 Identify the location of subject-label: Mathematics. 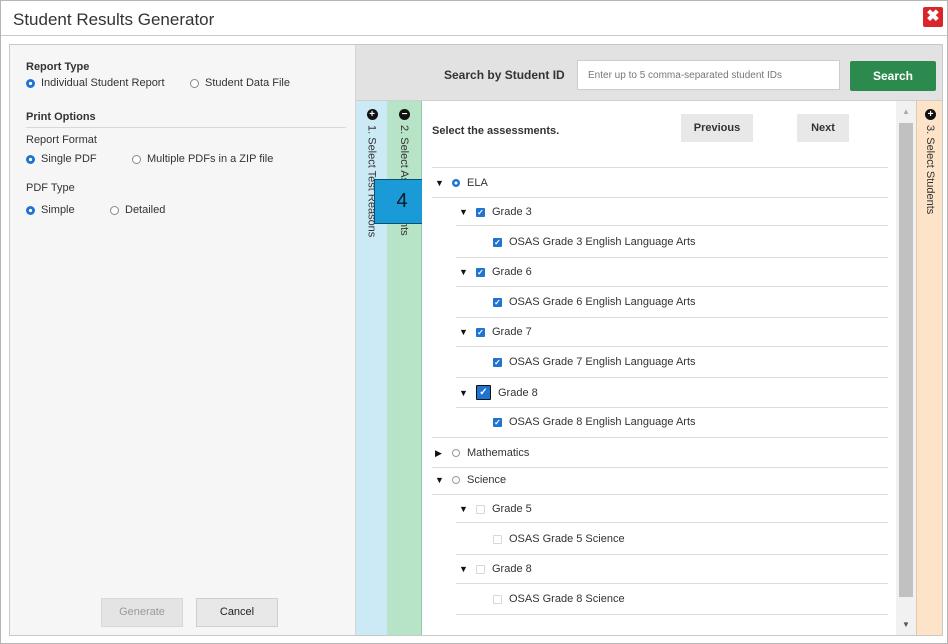
(498, 453).